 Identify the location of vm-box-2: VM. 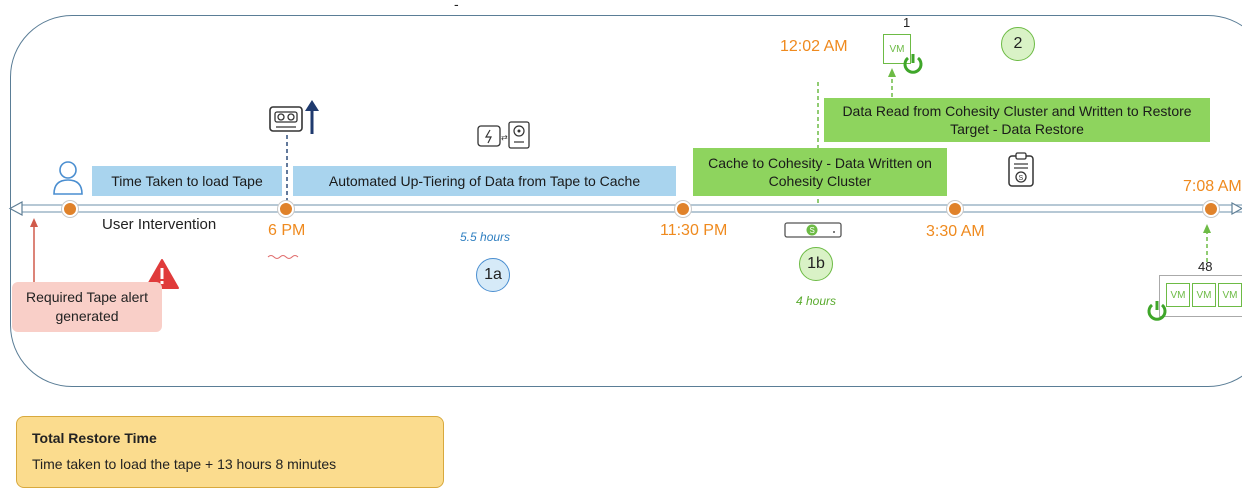
(1204, 295).